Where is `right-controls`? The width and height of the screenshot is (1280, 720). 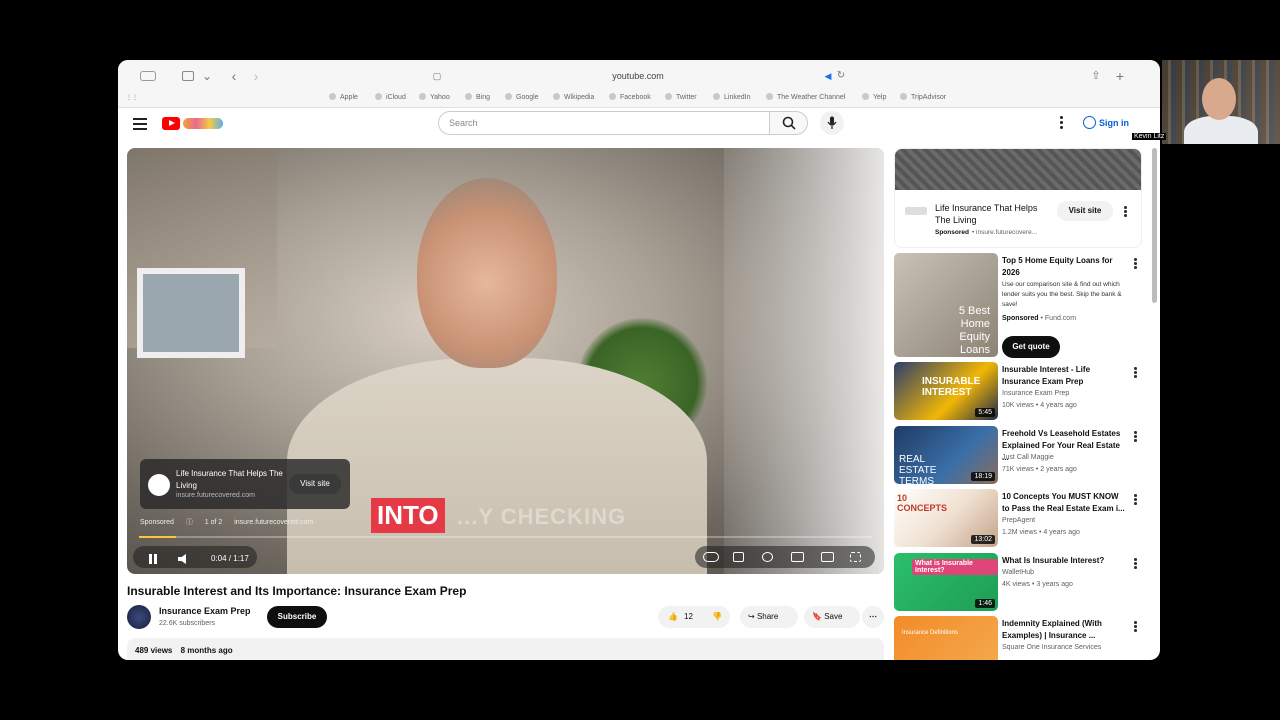 right-controls is located at coordinates (785, 557).